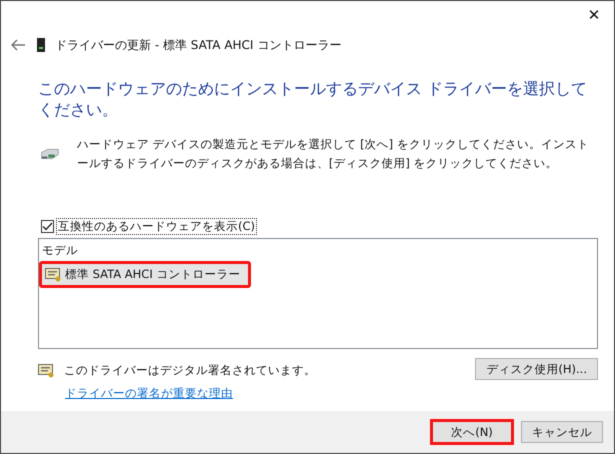 This screenshot has width=615, height=454. What do you see at coordinates (190, 370) in the screenshot?
I see `signature-text: このドライバーはデジタル署名されています。` at bounding box center [190, 370].